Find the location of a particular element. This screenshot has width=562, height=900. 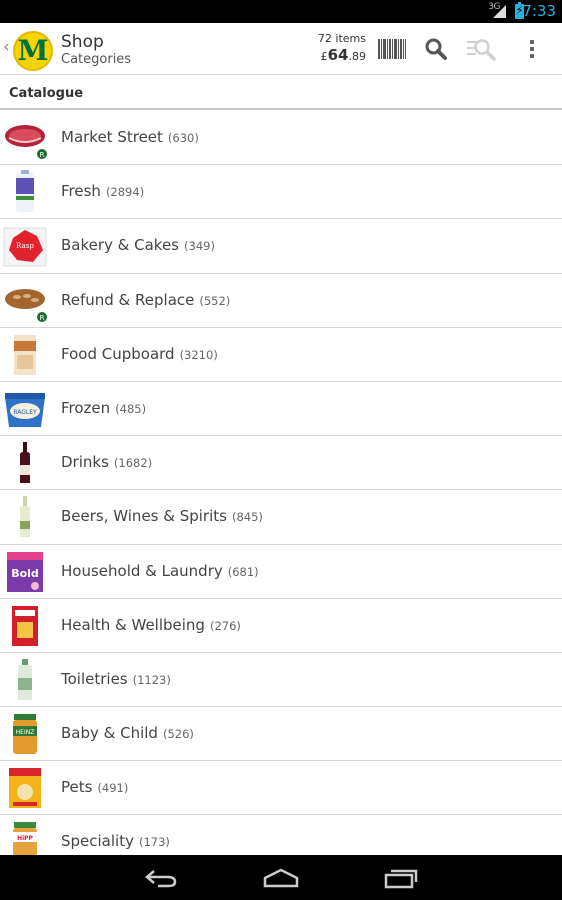

category-name: Household & Laundry is located at coordinates (142, 570).